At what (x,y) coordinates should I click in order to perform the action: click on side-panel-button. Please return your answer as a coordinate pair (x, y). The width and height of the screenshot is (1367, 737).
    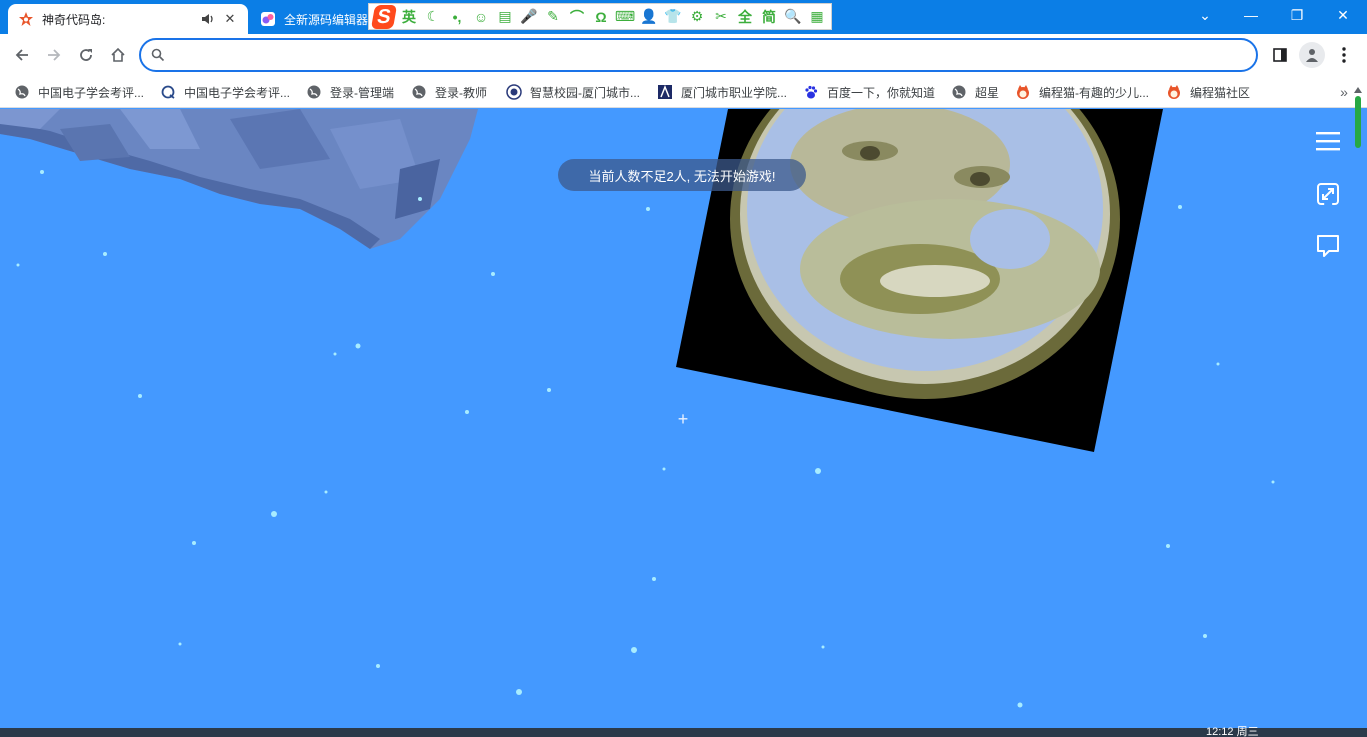
    Looking at the image, I should click on (1280, 55).